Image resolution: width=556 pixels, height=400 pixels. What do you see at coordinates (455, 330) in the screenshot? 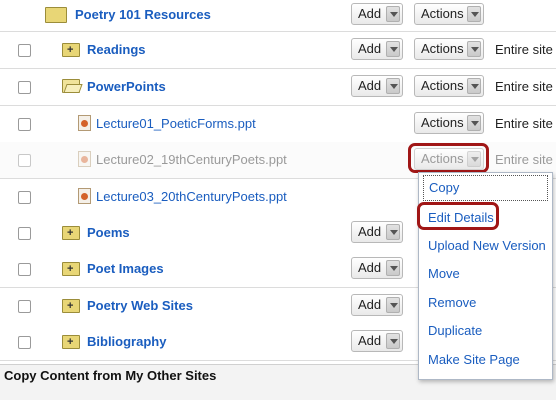
I see `menu-item-duplicate: Duplicate` at bounding box center [455, 330].